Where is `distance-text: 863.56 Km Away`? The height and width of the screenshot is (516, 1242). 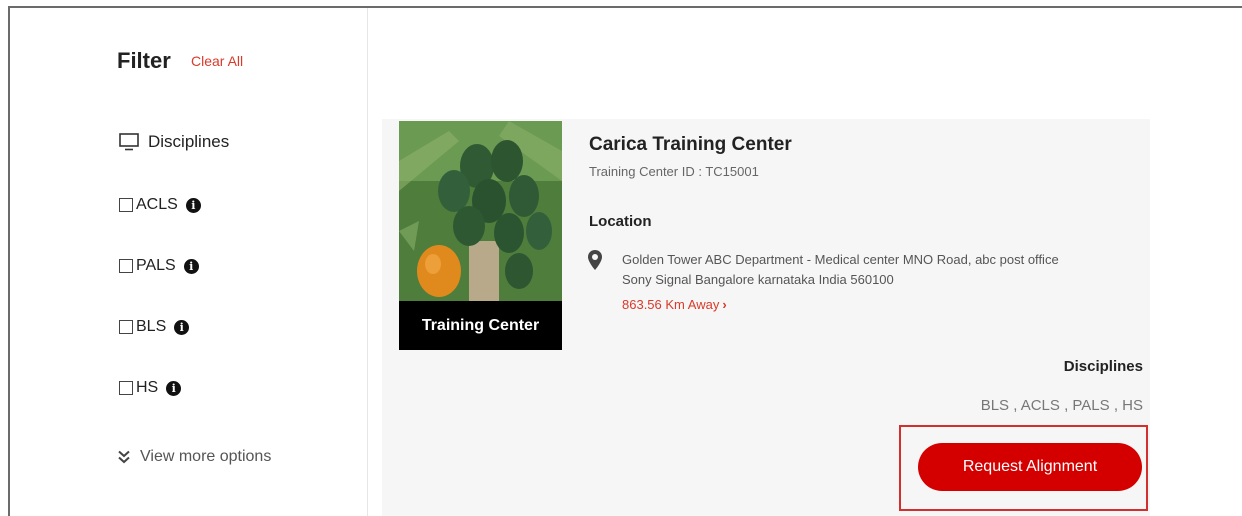 distance-text: 863.56 Km Away is located at coordinates (671, 304).